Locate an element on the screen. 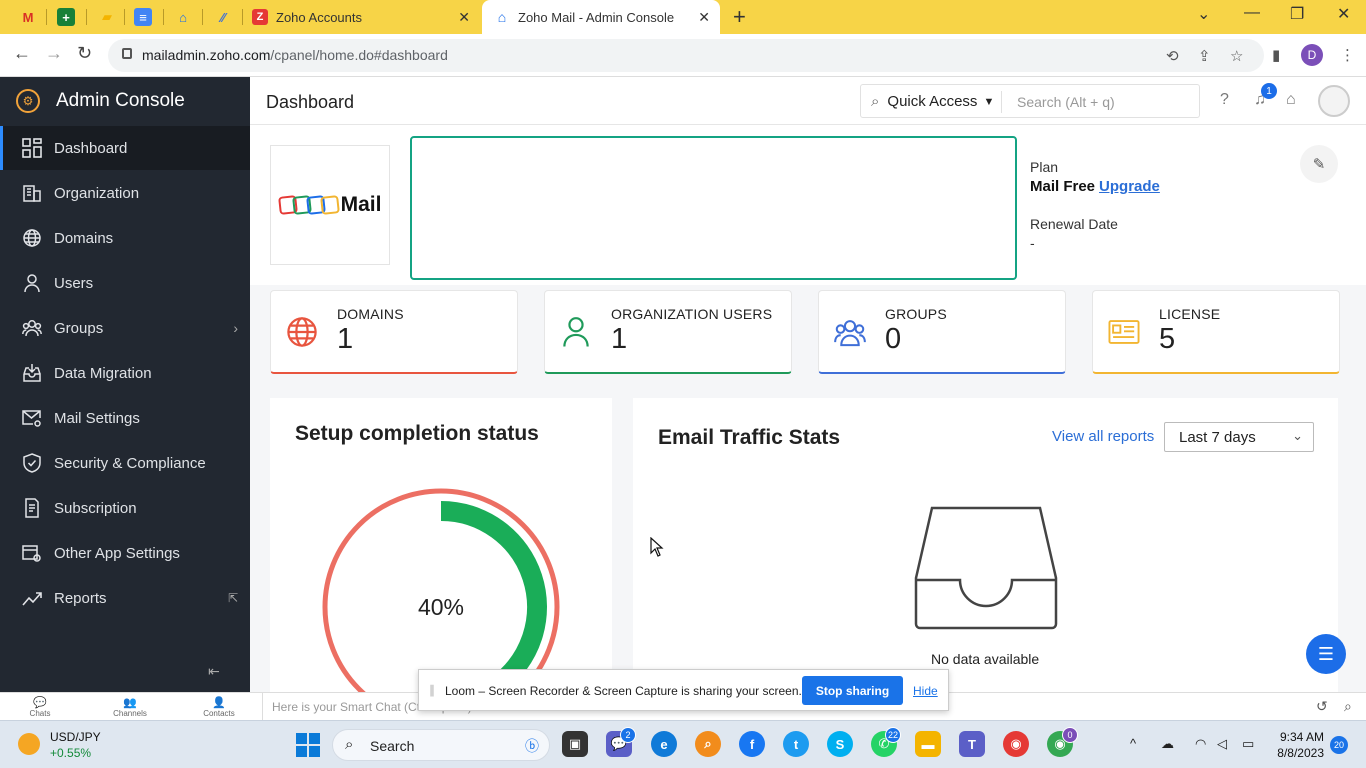  sidebar-item-groups: Groups › is located at coordinates (125, 328).